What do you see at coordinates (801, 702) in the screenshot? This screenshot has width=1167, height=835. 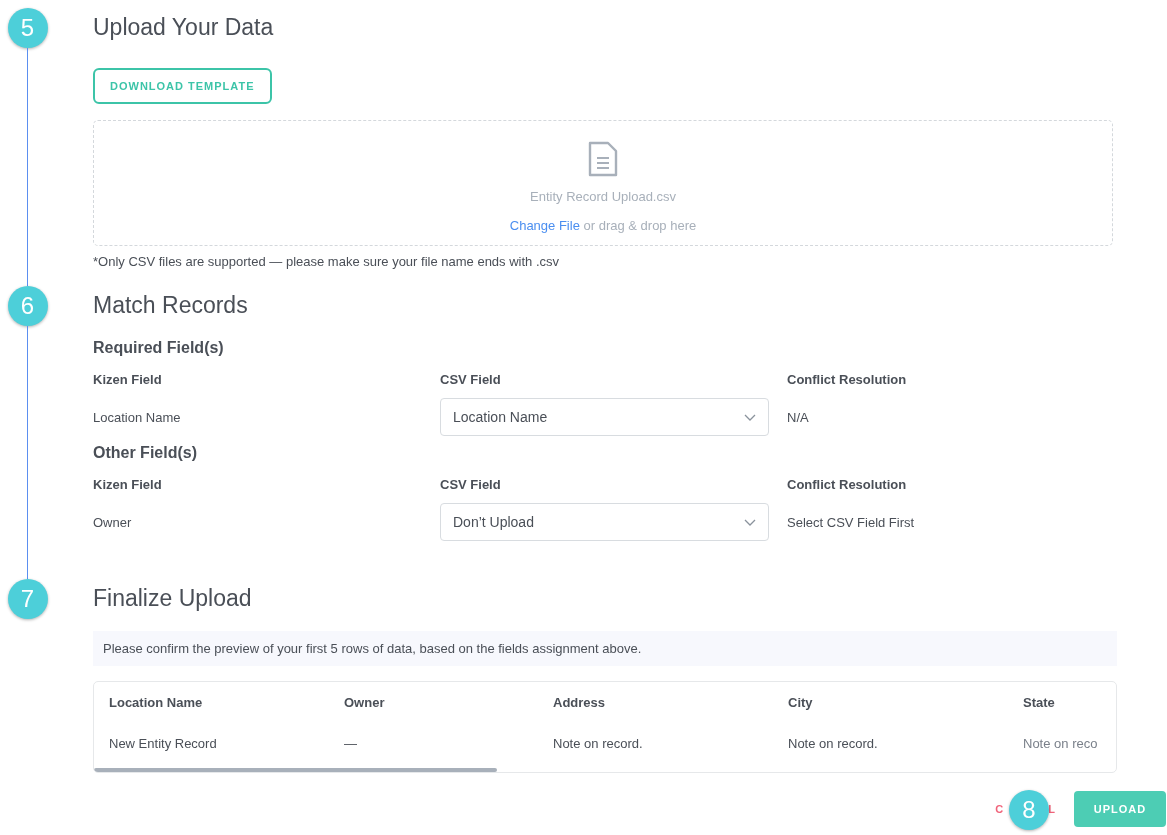 I see `column-header: City` at bounding box center [801, 702].